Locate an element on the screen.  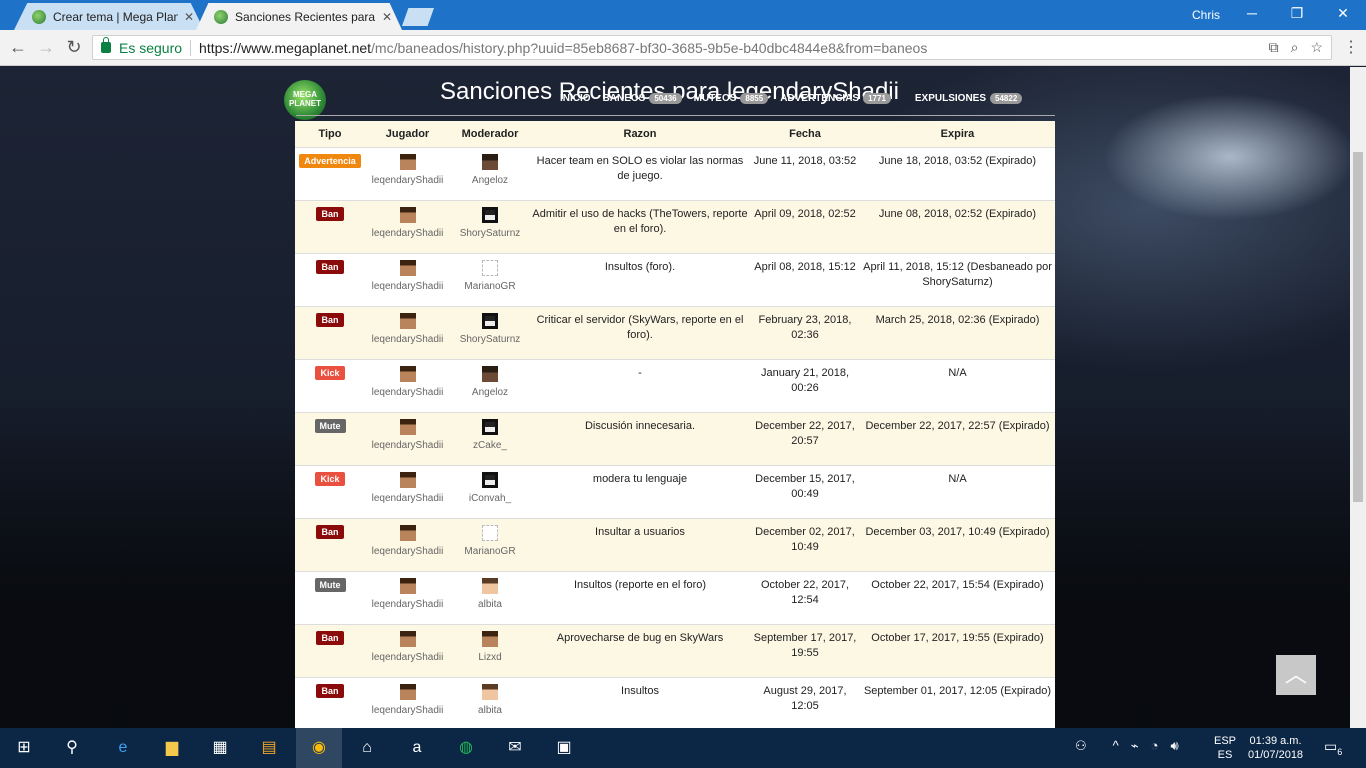
moderator-name: iConvah_ is located at coordinates (490, 498).